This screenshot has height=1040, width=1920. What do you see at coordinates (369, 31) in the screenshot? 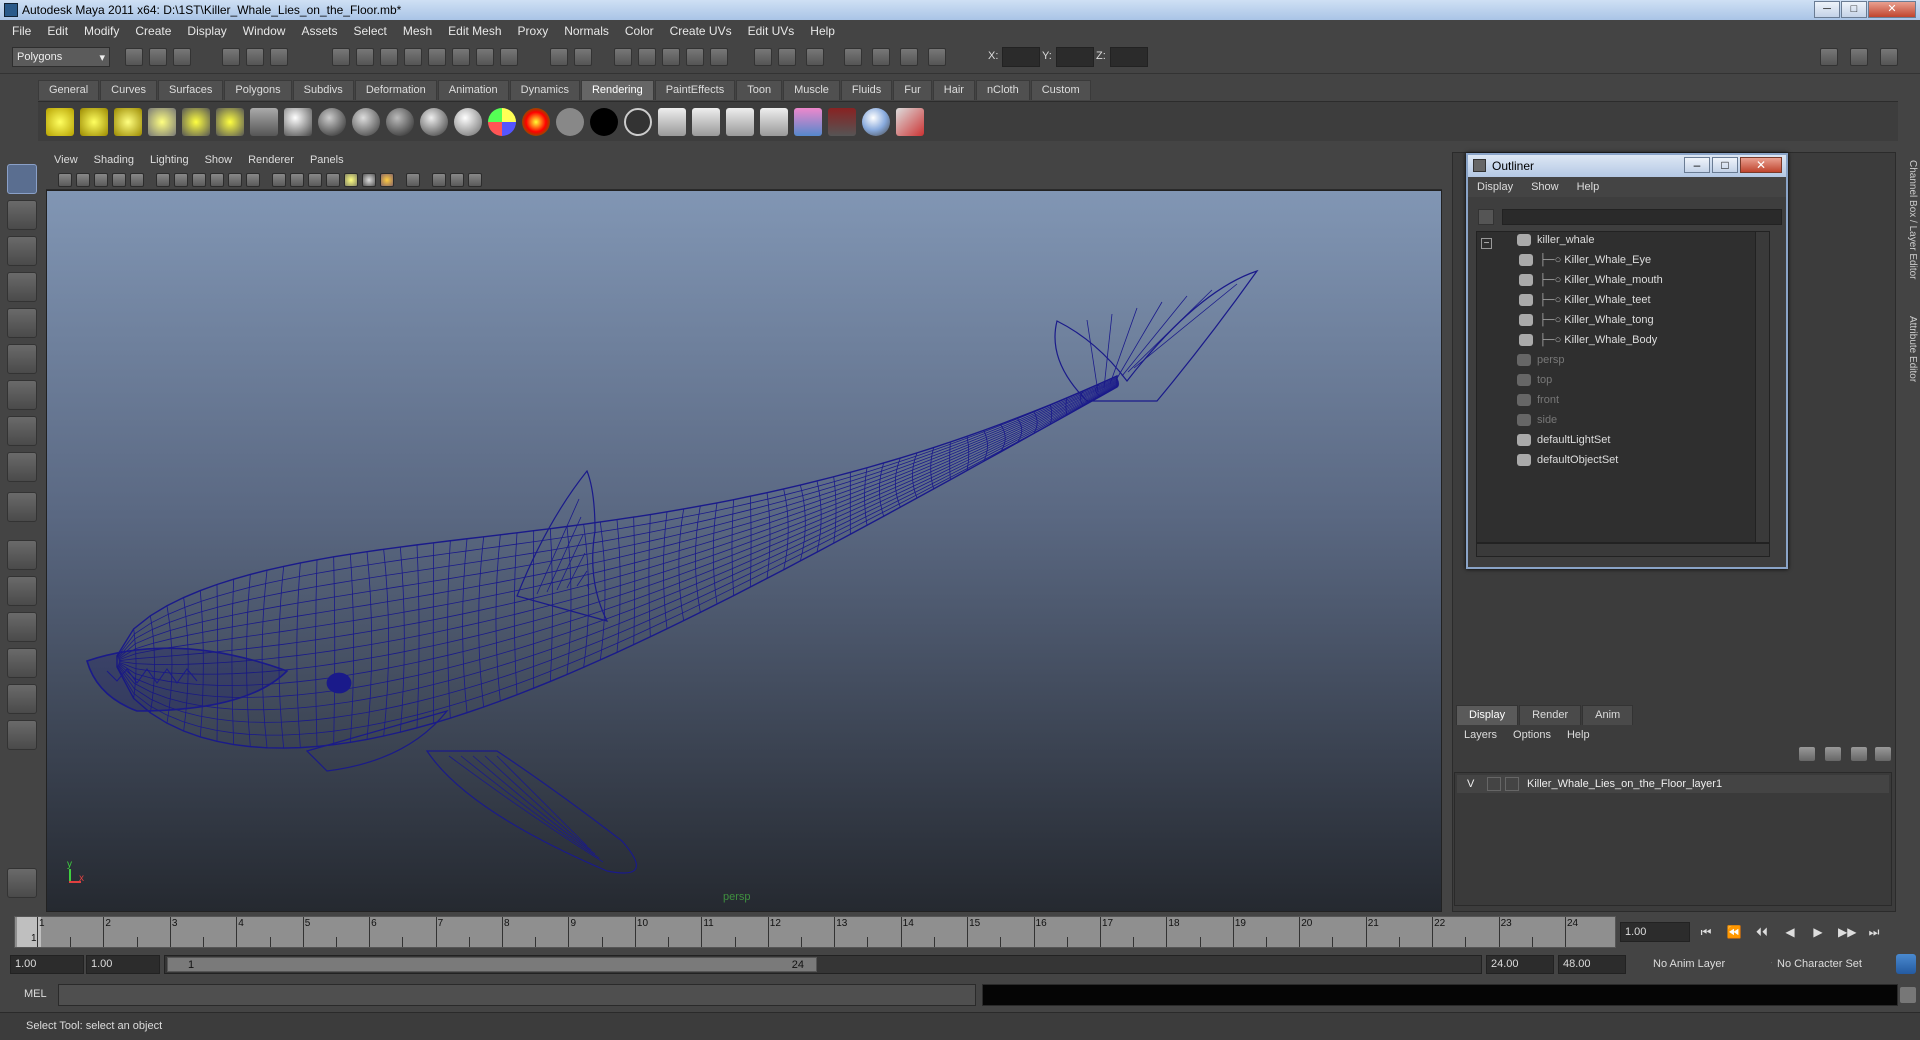
I see `menu-select: Select` at bounding box center [369, 31].